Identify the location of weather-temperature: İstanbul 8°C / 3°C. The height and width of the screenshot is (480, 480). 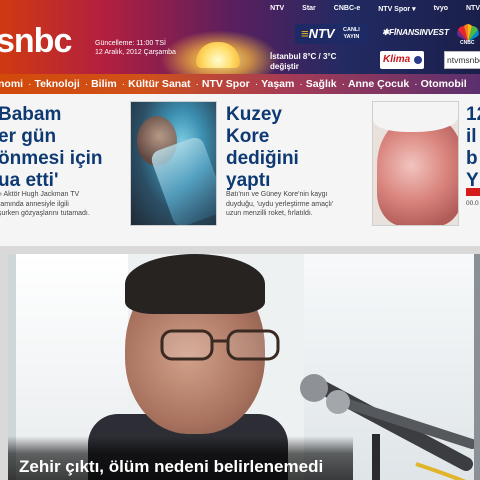
(303, 56).